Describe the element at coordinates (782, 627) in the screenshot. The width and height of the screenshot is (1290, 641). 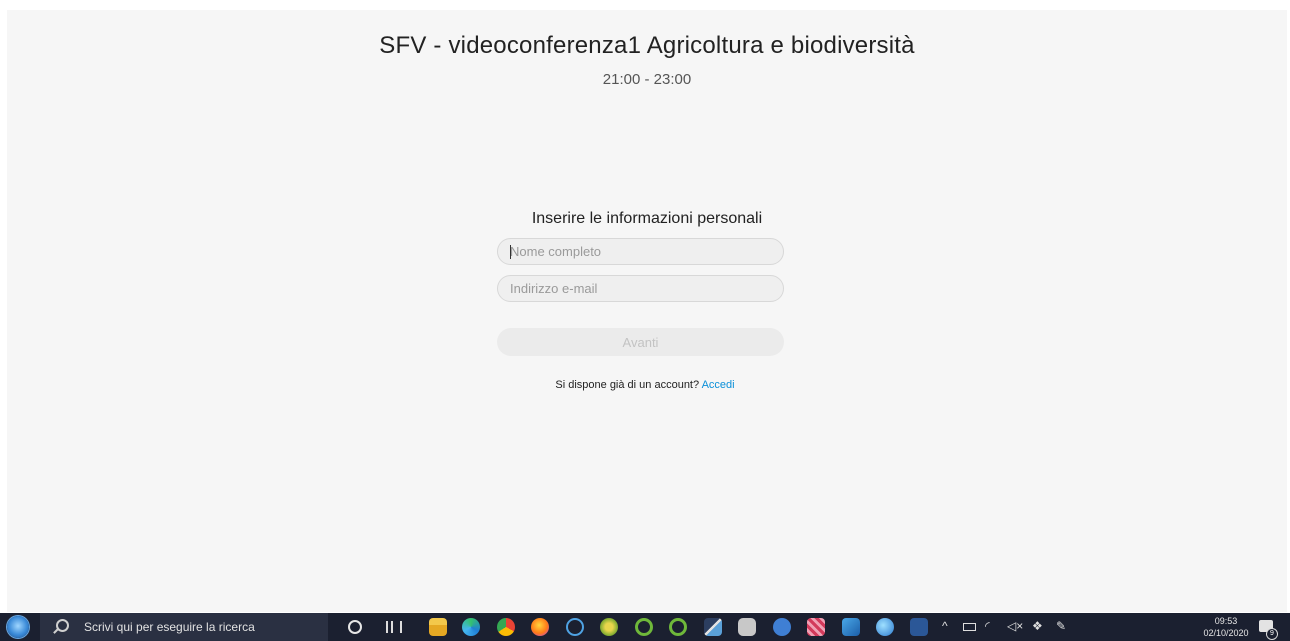
I see `r-icon` at that location.